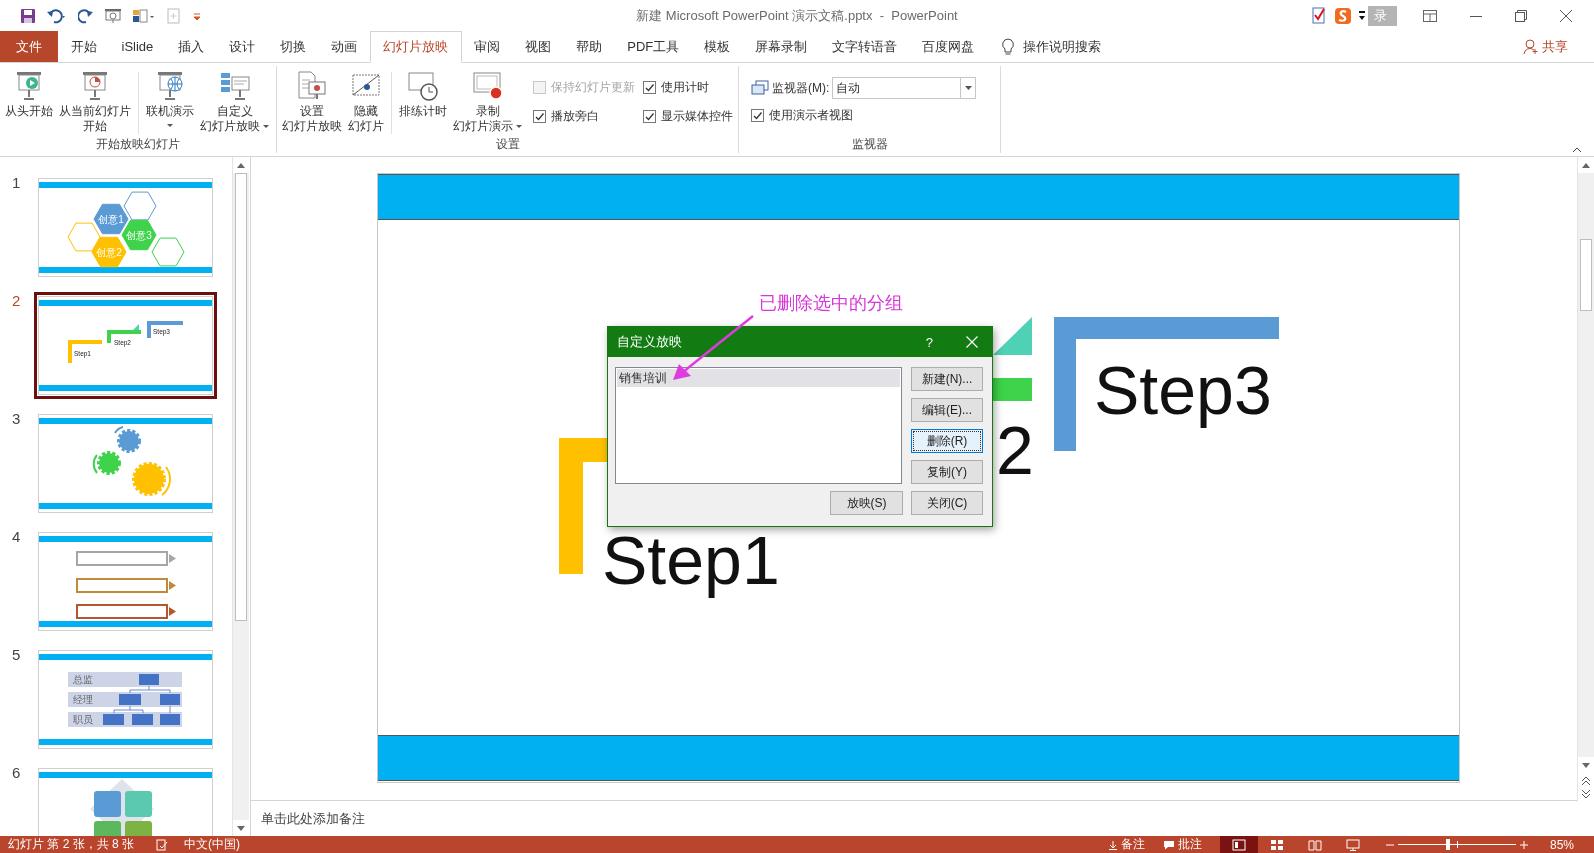  What do you see at coordinates (948, 46) in the screenshot?
I see `ribbon-tab: 百度网盘` at bounding box center [948, 46].